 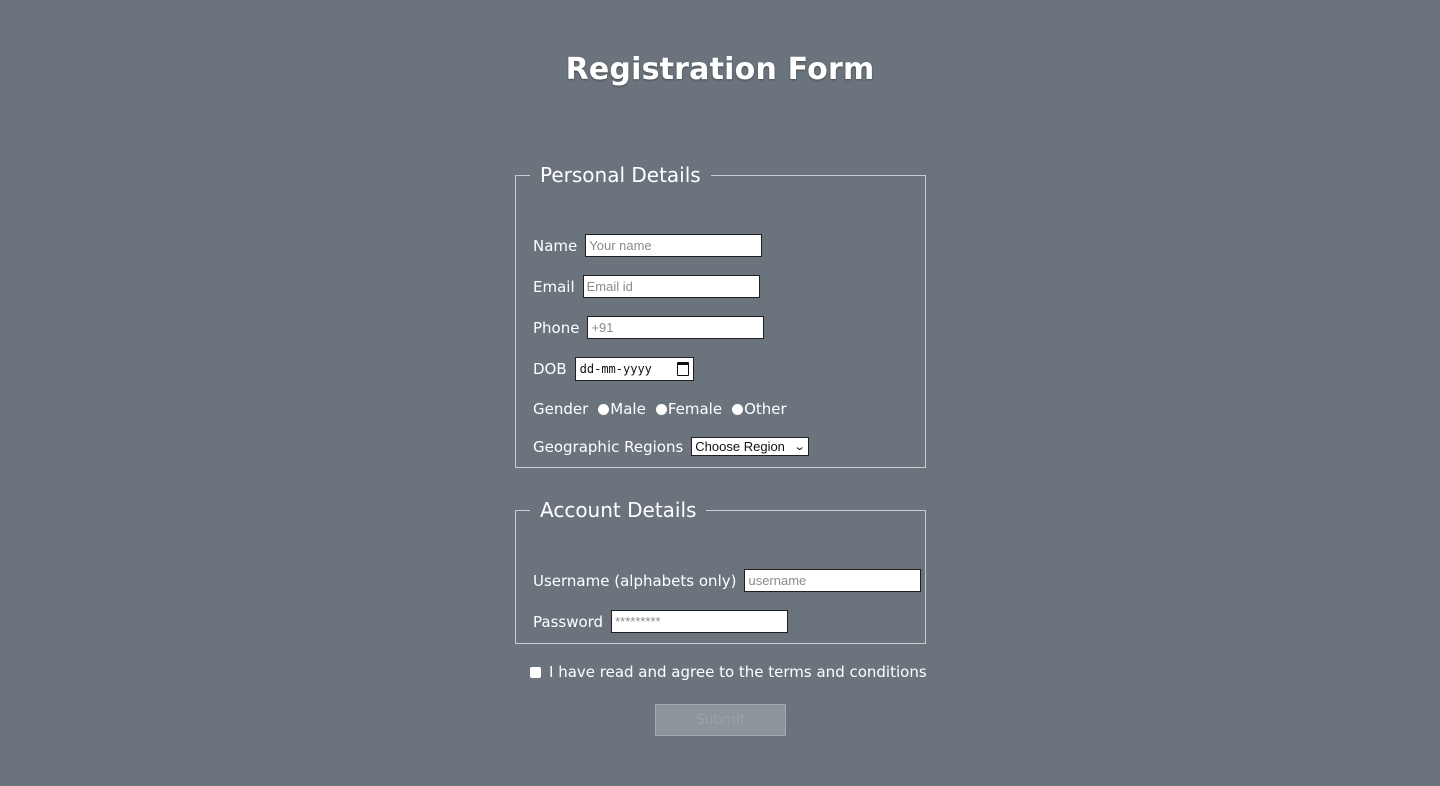 I want to click on phone-input, so click(x=676, y=327).